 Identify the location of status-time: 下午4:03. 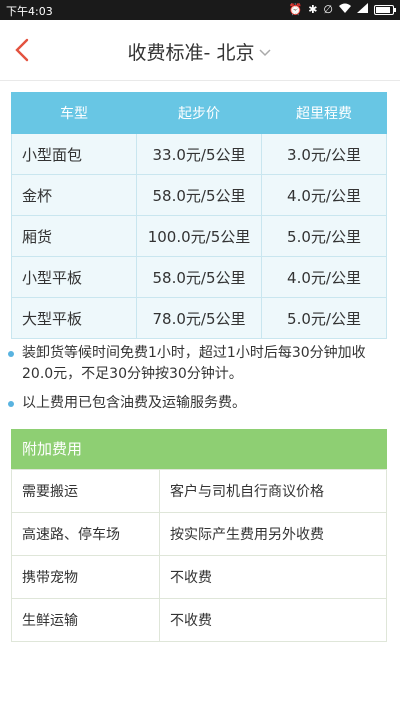
(29, 11).